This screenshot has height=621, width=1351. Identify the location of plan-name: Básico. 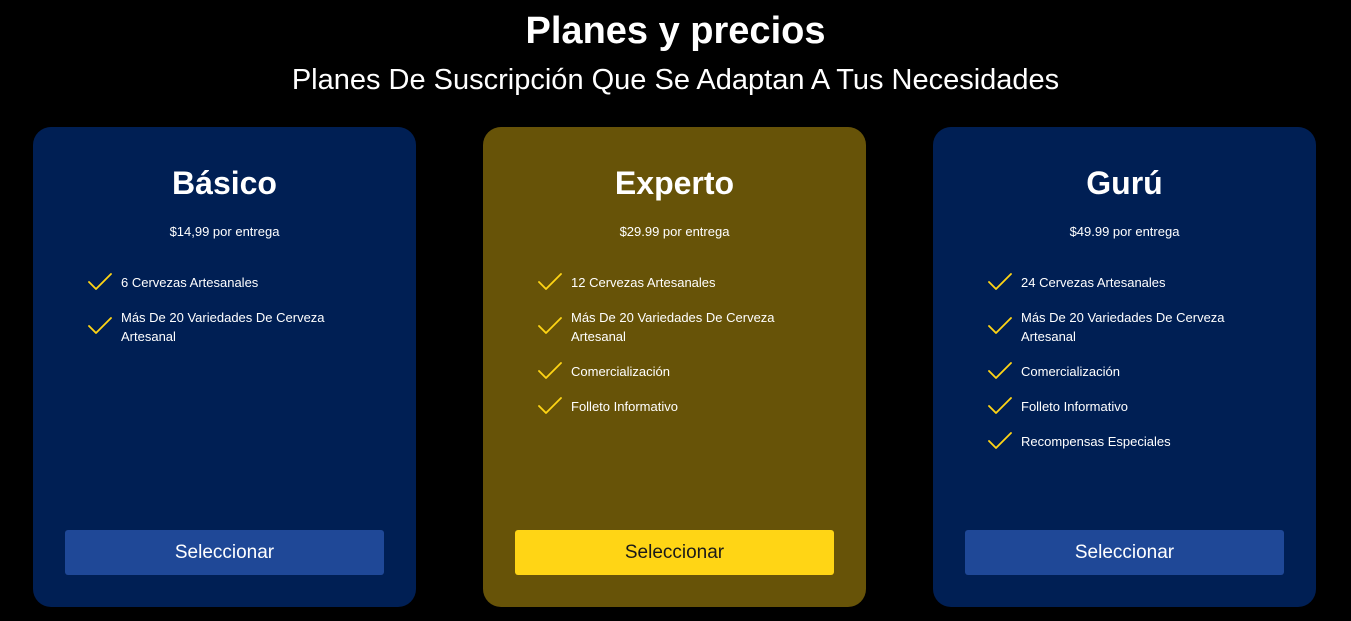
(224, 183).